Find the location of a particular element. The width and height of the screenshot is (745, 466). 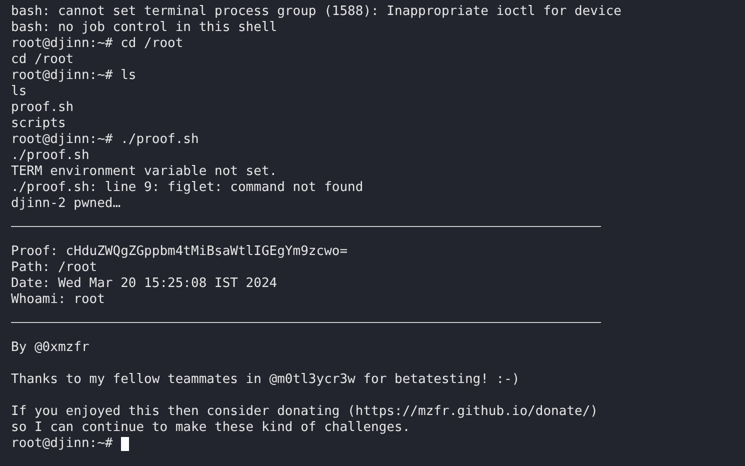

terminal-line: ./proof.sh: line 9: figlet: command not found is located at coordinates (187, 188).